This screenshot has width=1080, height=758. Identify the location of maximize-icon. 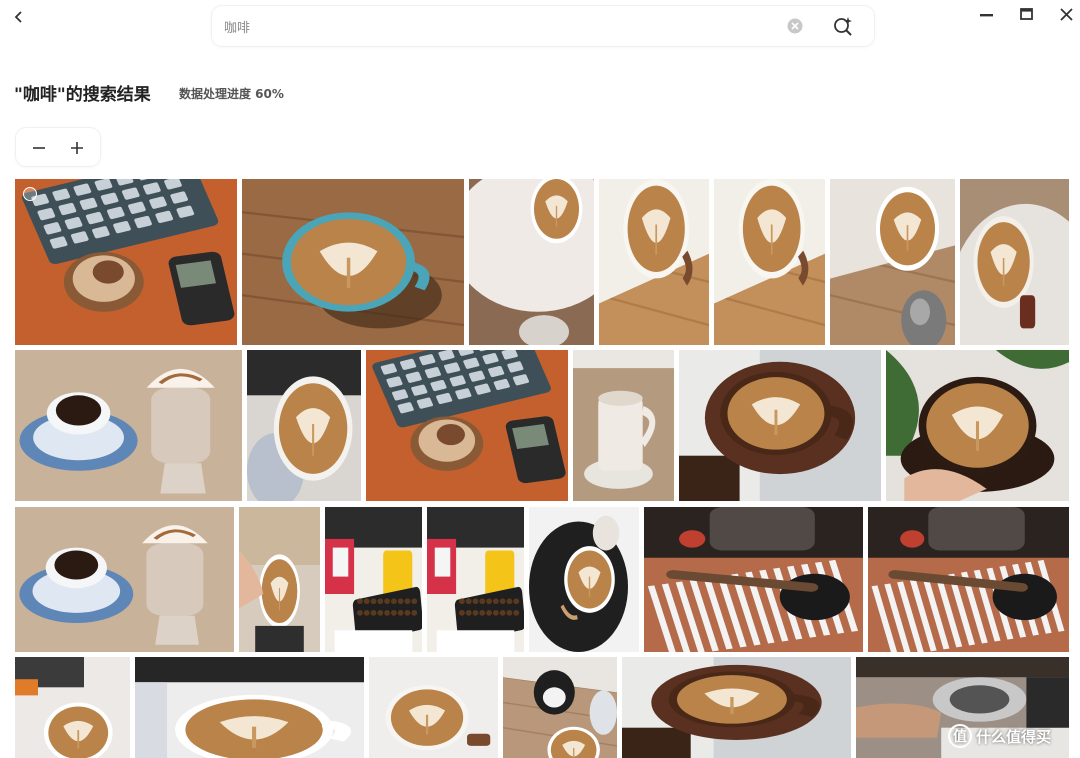
(1026, 14).